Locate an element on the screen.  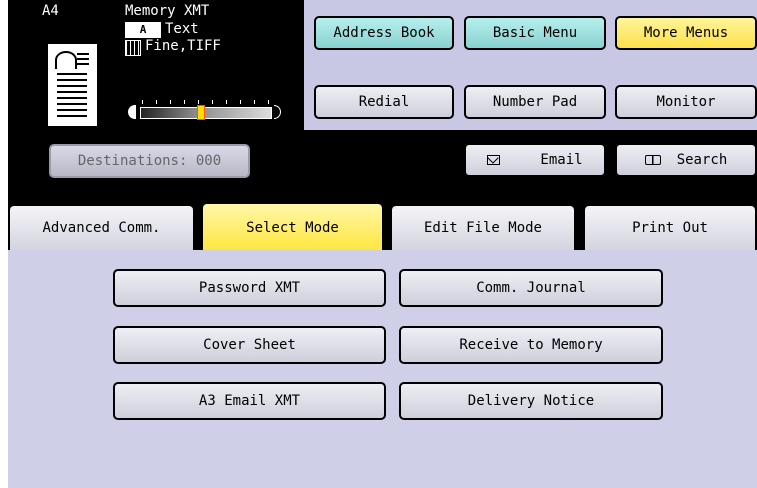
contrast-dark-icon is located at coordinates (132, 112).